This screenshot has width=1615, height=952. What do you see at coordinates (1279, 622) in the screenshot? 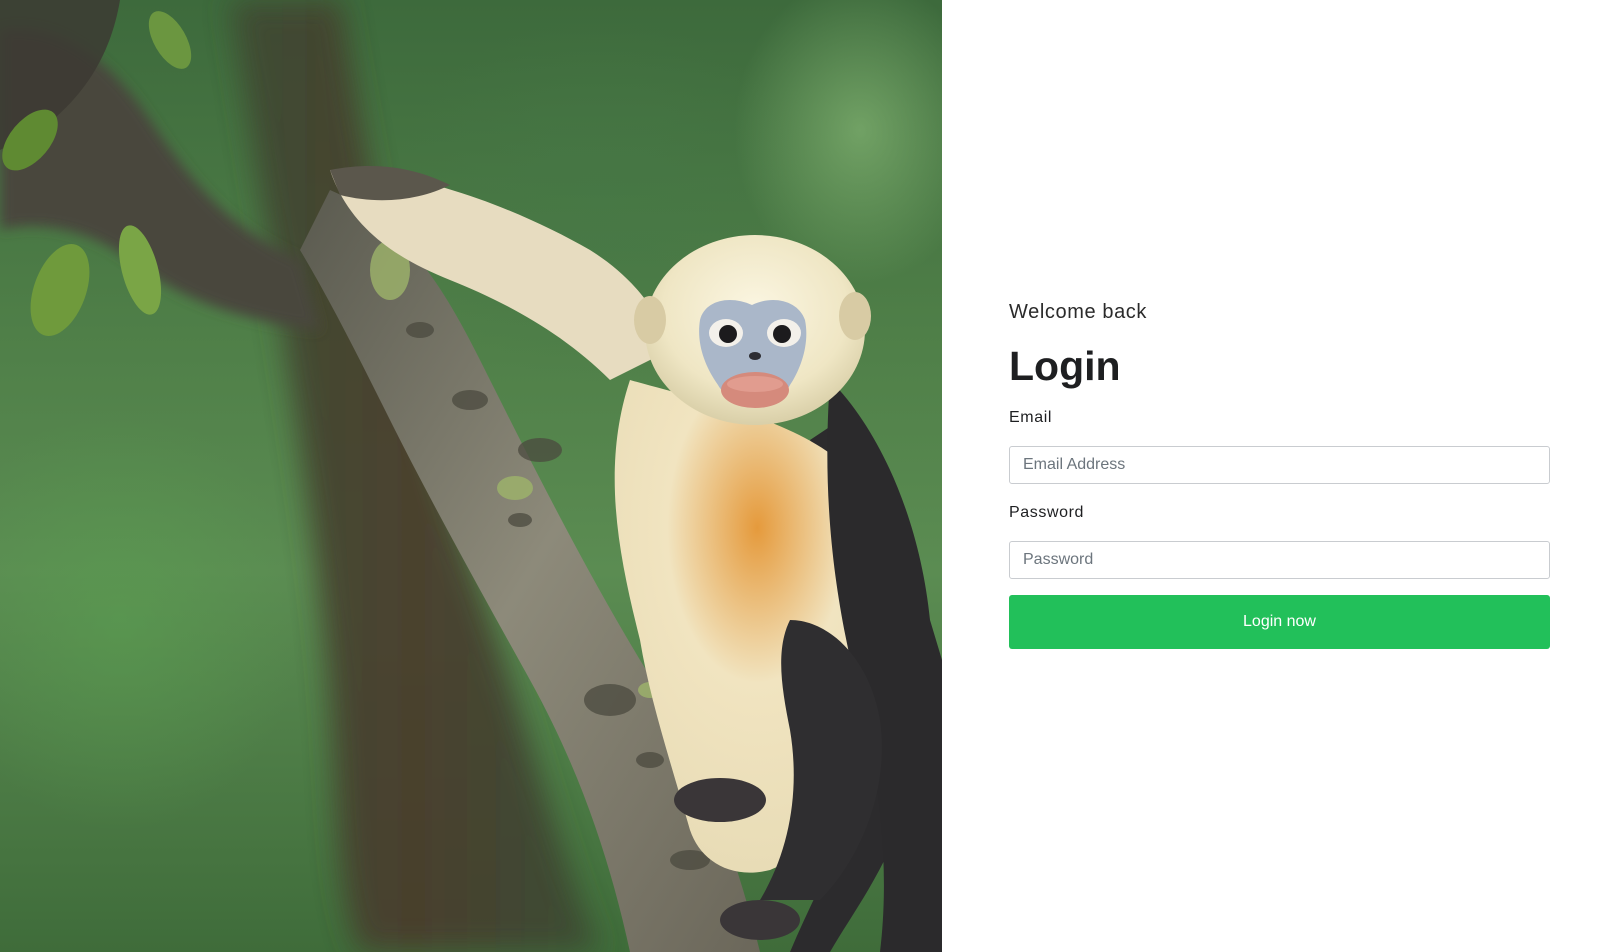
I see `login-button: Login now` at bounding box center [1279, 622].